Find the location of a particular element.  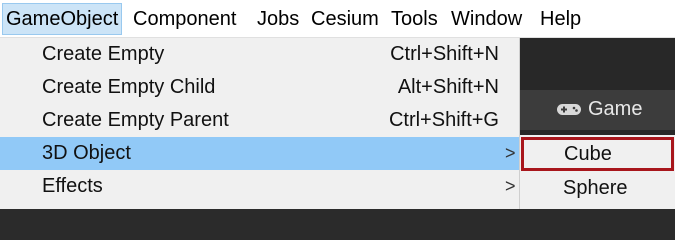

gamepad-icon is located at coordinates (569, 109).